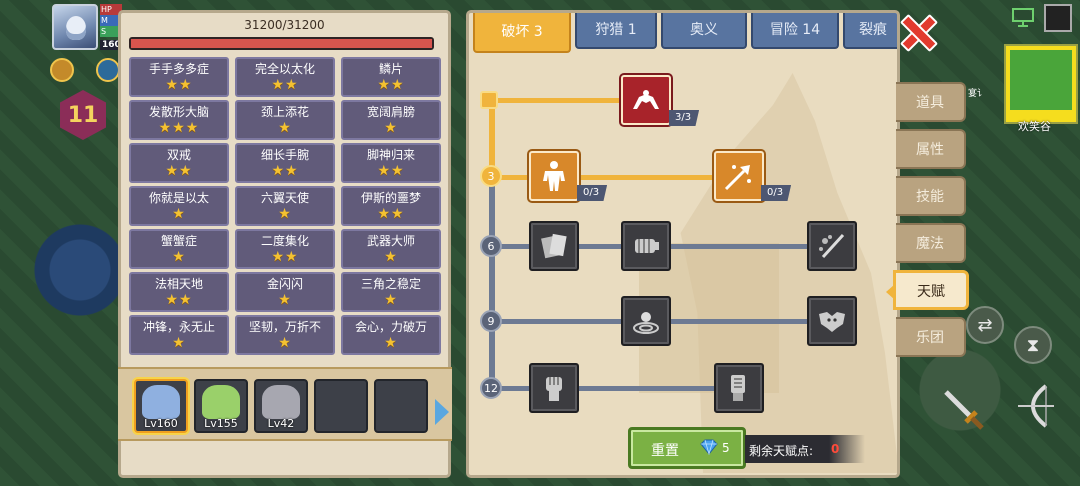 The height and width of the screenshot is (486, 1080). What do you see at coordinates (161, 423) in the screenshot?
I see `hero-level: Lv160` at bounding box center [161, 423].